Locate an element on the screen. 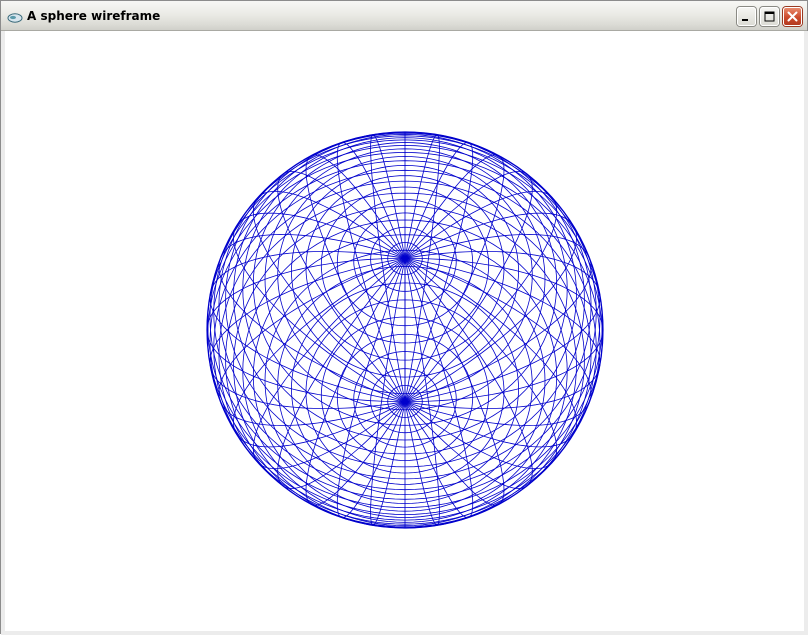 The width and height of the screenshot is (808, 635). minimize-icon is located at coordinates (745, 20).